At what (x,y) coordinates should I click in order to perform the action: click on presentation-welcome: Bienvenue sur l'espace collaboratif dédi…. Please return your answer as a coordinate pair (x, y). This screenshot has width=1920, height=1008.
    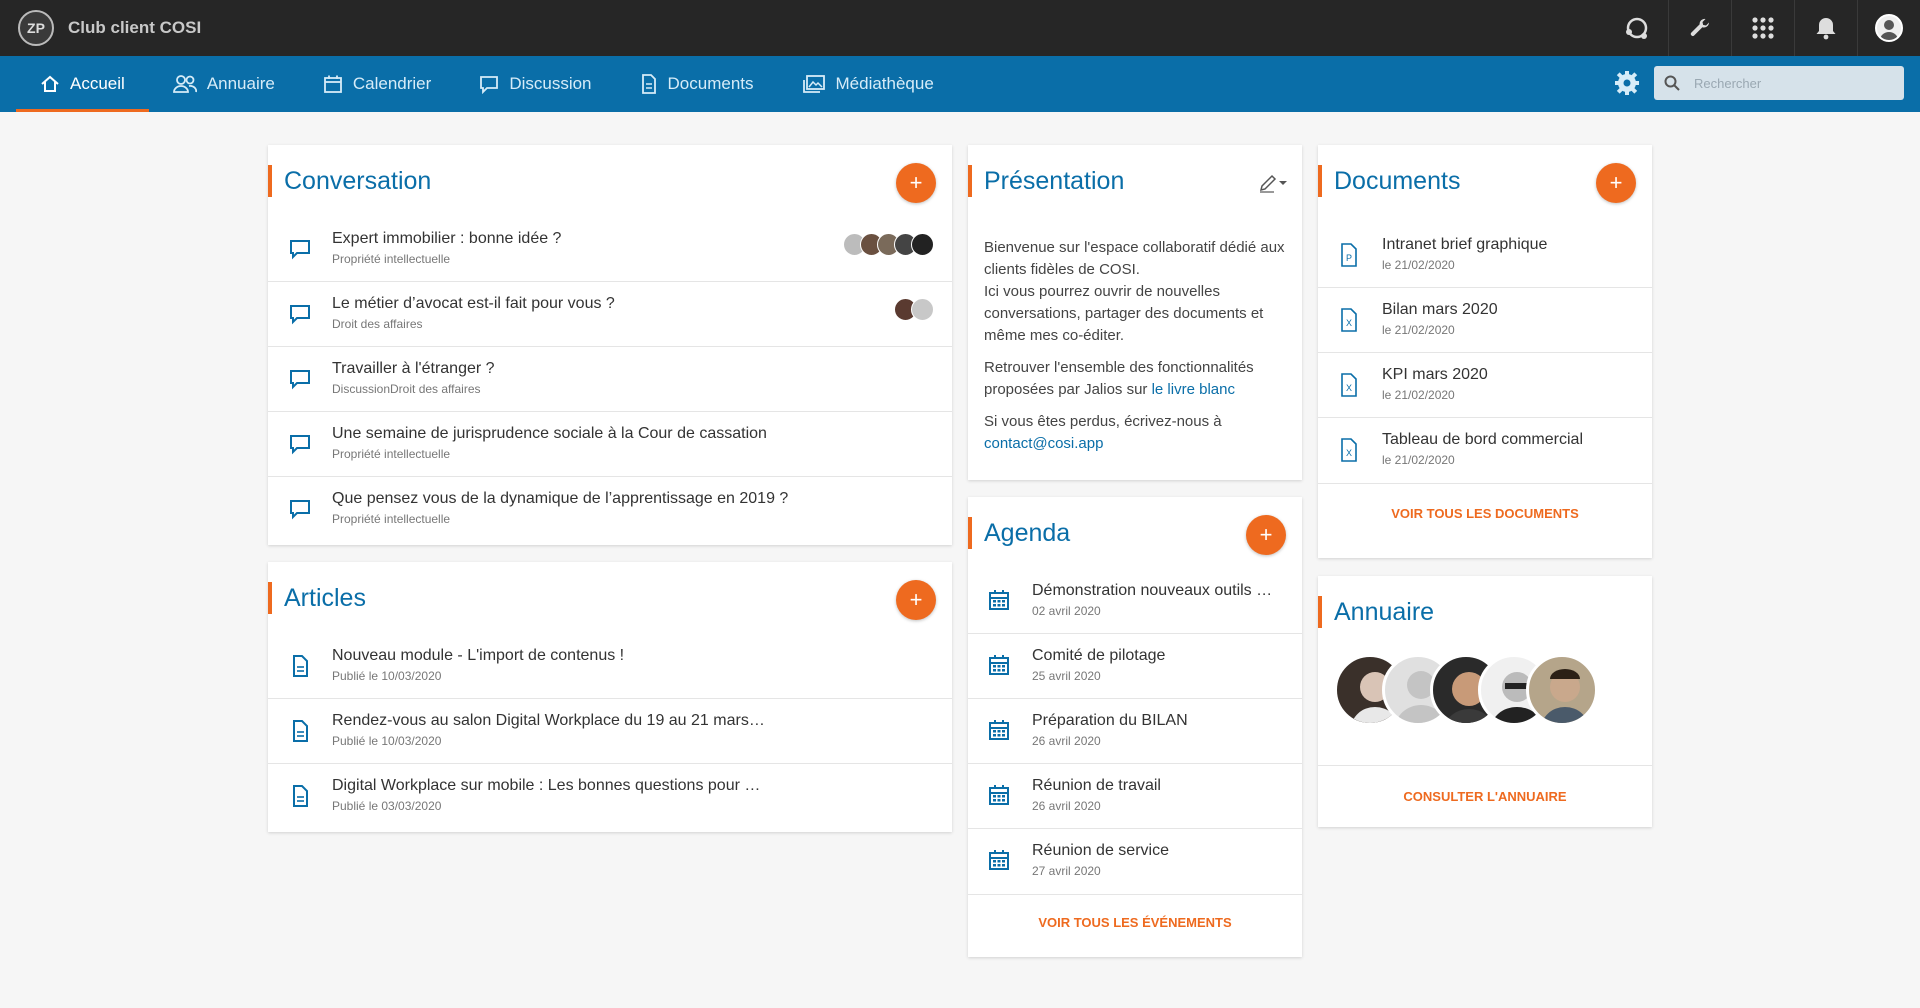
    Looking at the image, I should click on (1134, 258).